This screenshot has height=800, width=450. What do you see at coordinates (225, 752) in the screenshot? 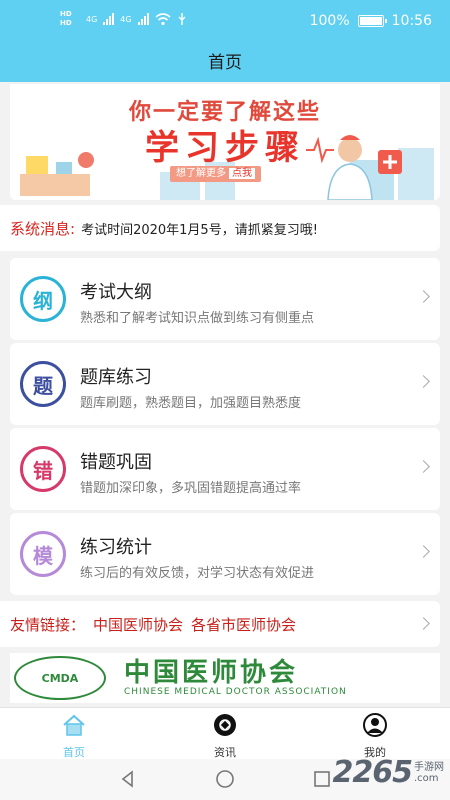
I see `tab-news-label: 资讯` at bounding box center [225, 752].